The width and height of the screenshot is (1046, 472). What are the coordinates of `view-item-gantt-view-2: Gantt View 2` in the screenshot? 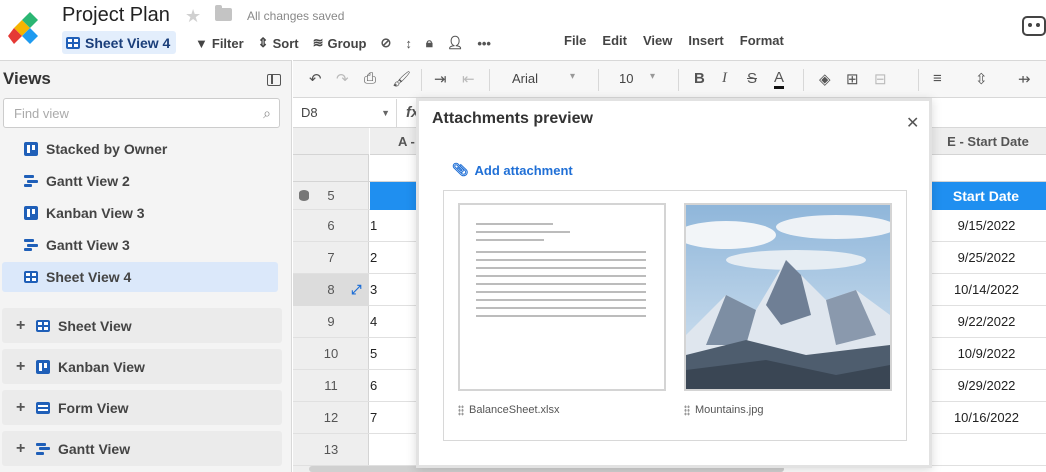 It's located at (140, 181).